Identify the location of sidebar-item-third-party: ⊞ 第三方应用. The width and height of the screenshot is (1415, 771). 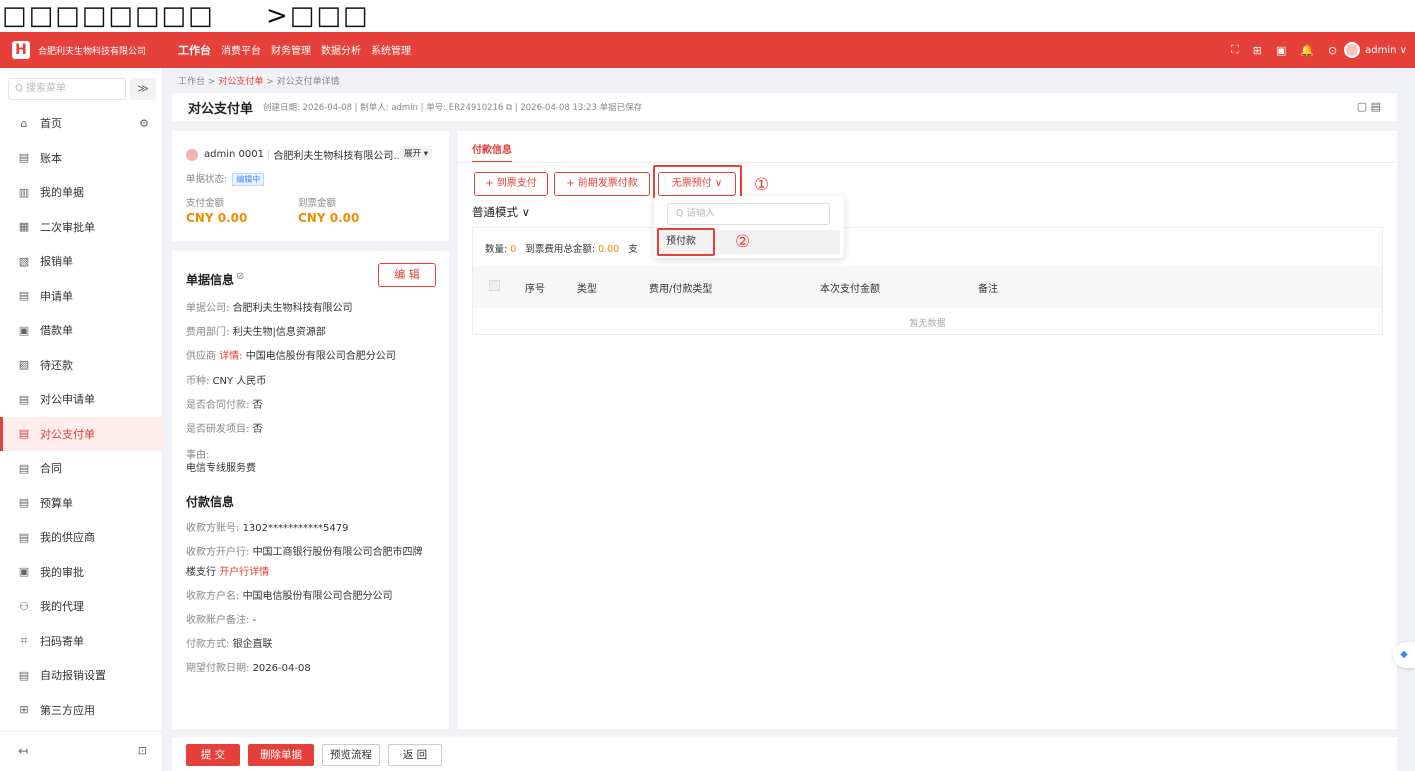
(81, 710).